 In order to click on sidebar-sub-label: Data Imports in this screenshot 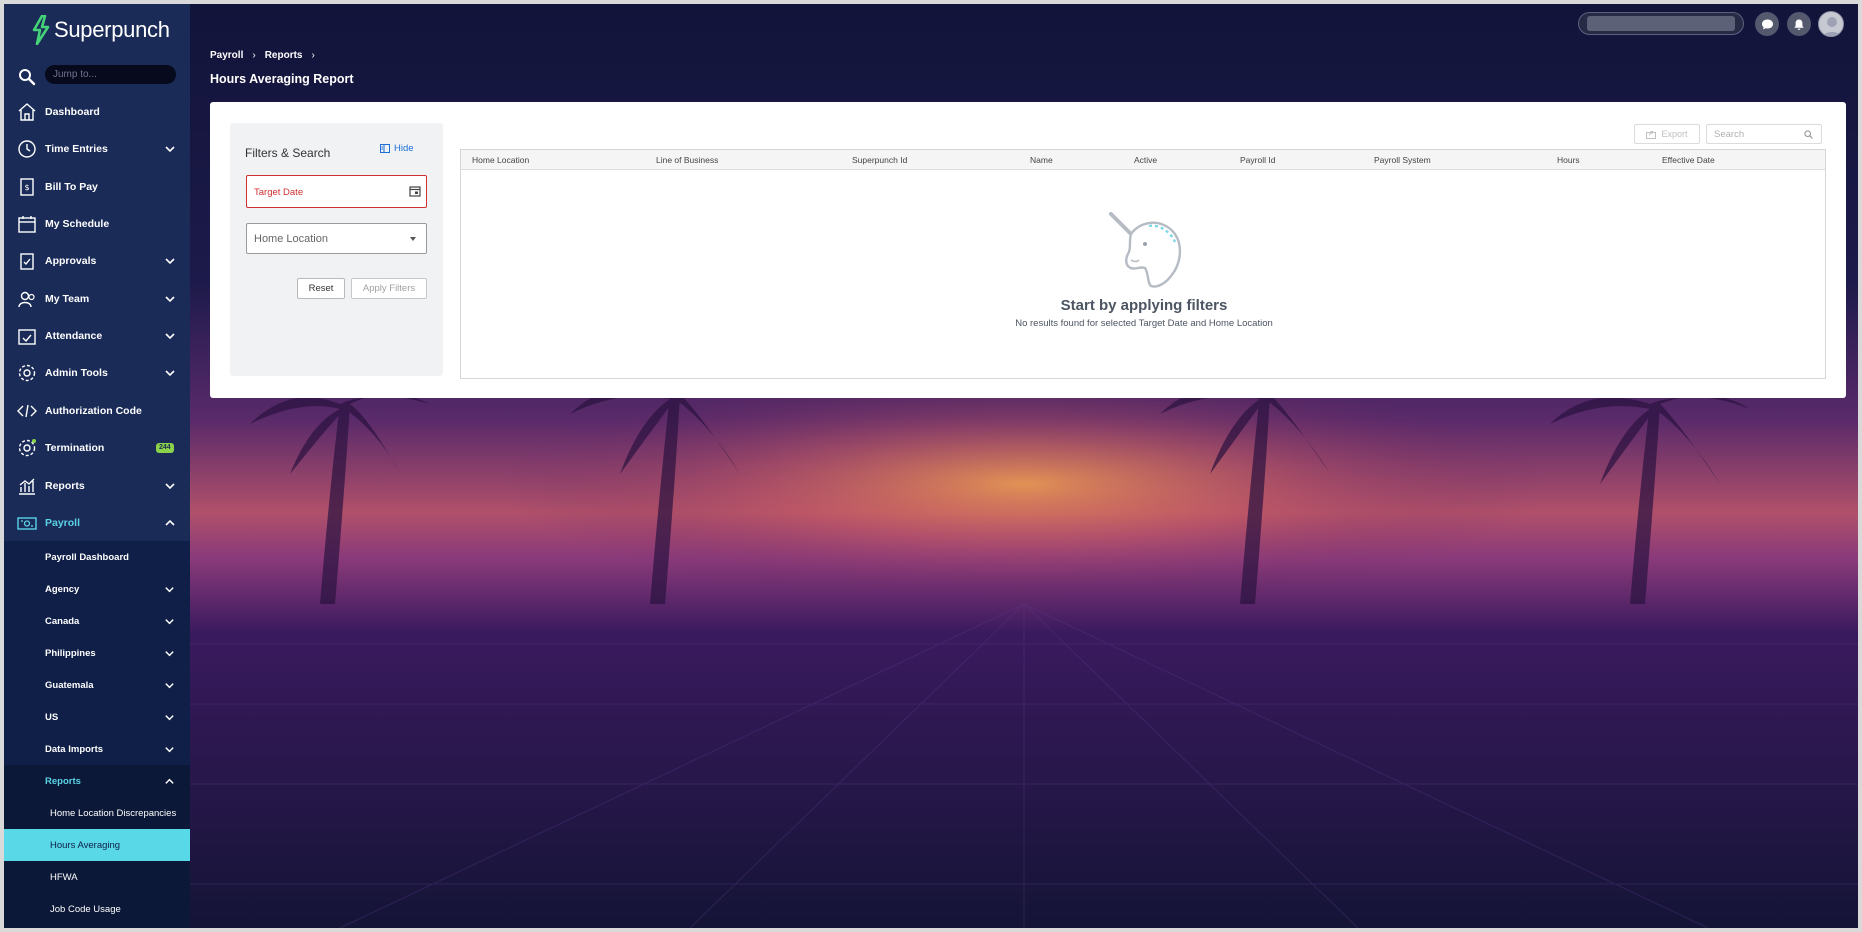, I will do `click(74, 749)`.